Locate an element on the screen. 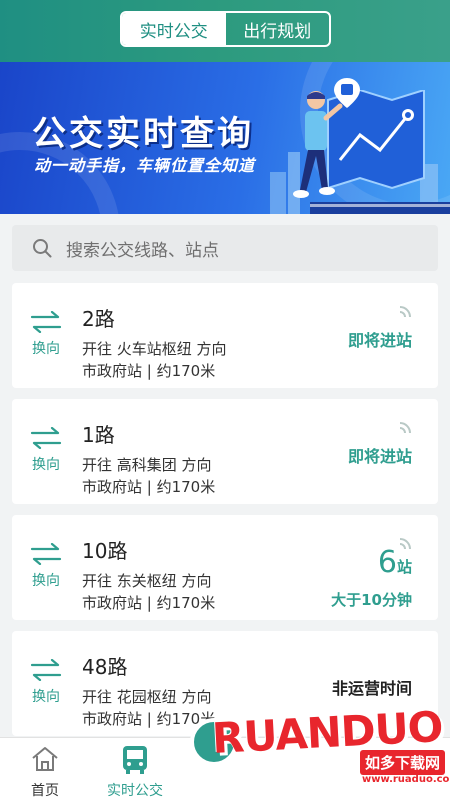 This screenshot has height=800, width=450. route-name: 48路 is located at coordinates (105, 667).